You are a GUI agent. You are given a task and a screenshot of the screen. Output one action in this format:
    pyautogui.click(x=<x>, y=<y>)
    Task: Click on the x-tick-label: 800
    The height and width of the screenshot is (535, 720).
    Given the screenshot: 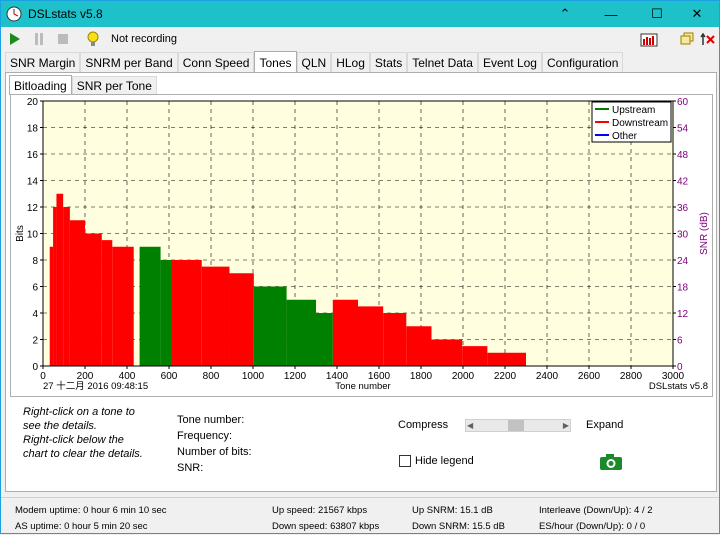 What is the action you would take?
    pyautogui.click(x=211, y=376)
    